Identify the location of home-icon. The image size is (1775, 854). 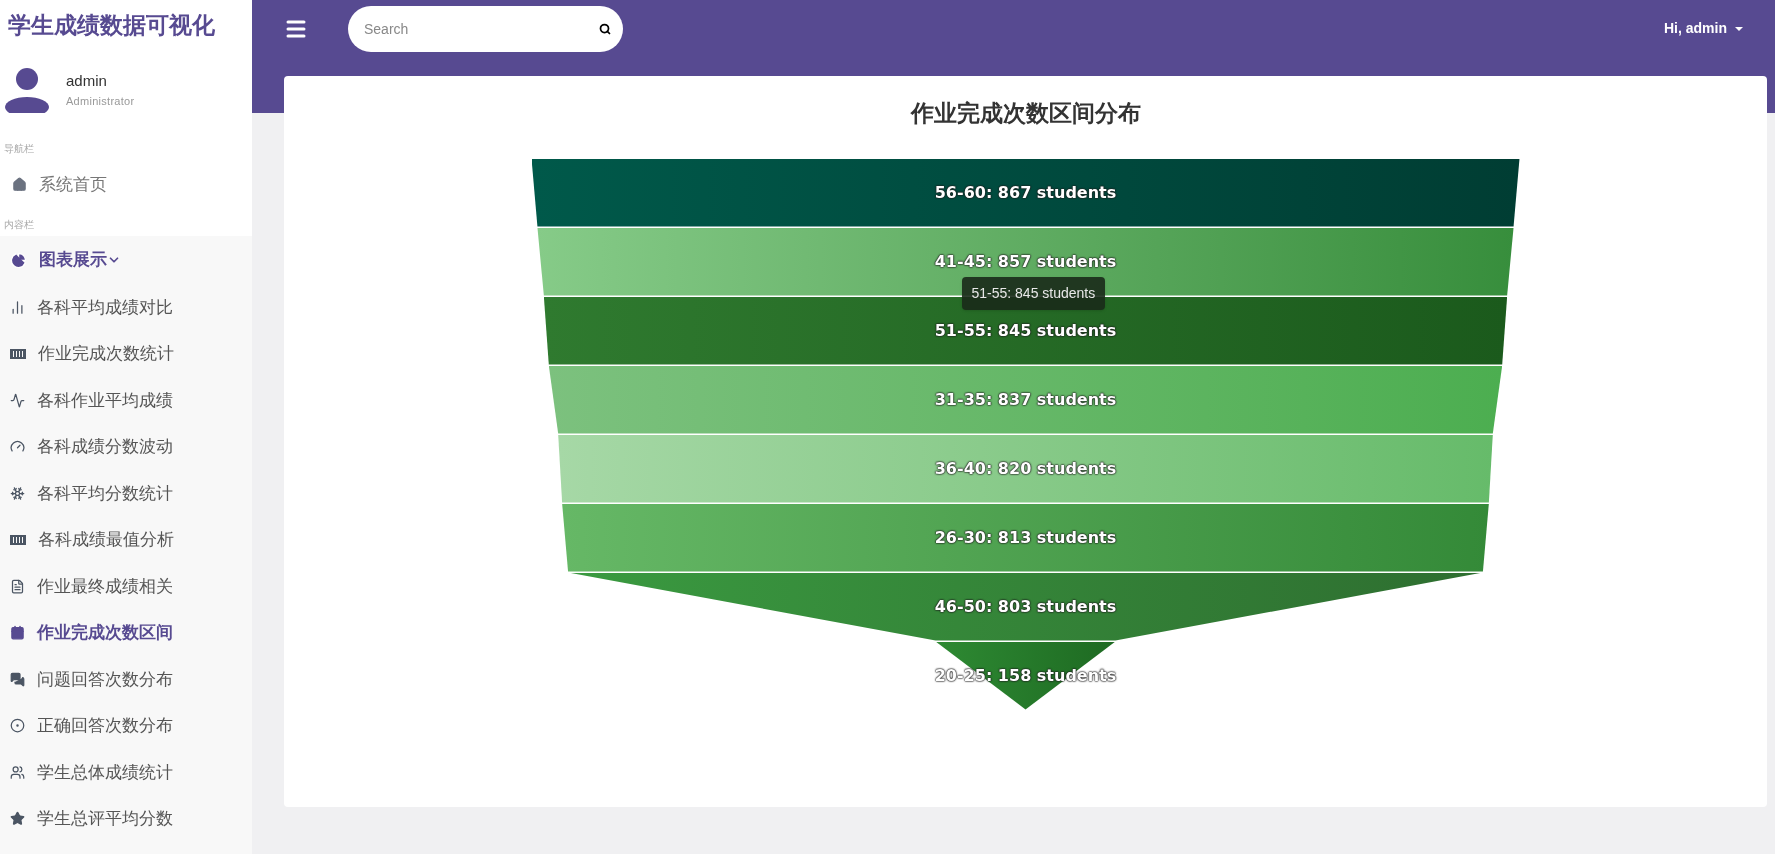
(19, 184).